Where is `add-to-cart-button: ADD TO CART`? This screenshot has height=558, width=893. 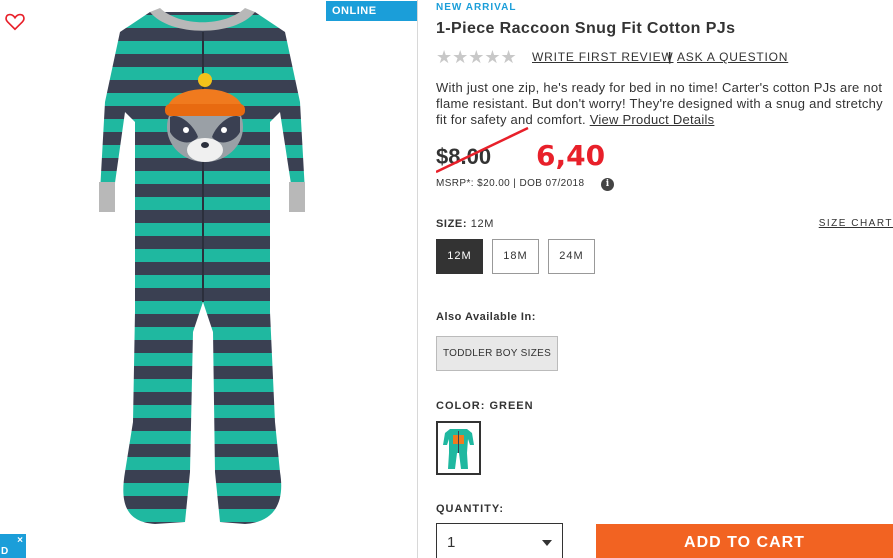
add-to-cart-button: ADD TO CART is located at coordinates (744, 541).